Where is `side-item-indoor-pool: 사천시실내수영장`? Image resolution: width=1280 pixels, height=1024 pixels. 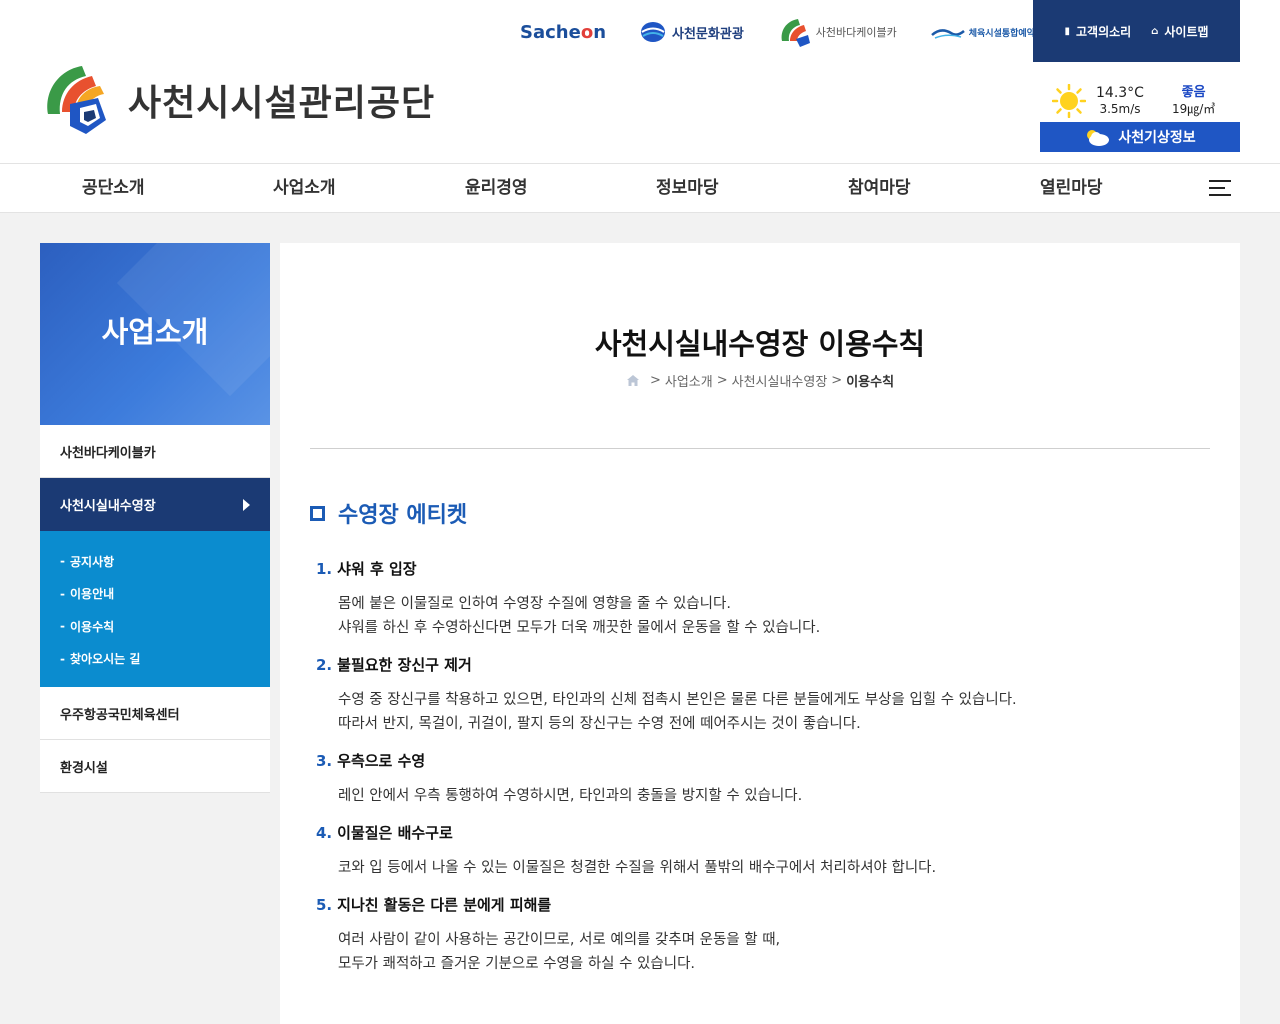
side-item-indoor-pool: 사천시실내수영장 is located at coordinates (155, 504).